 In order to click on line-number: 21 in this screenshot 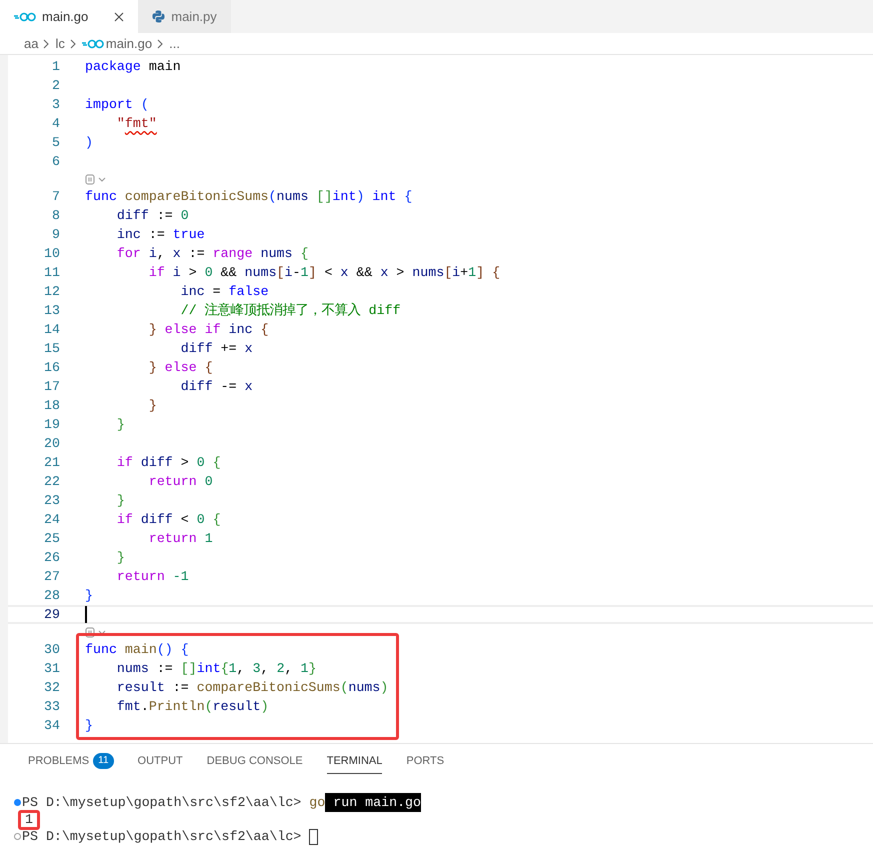, I will do `click(51, 463)`.